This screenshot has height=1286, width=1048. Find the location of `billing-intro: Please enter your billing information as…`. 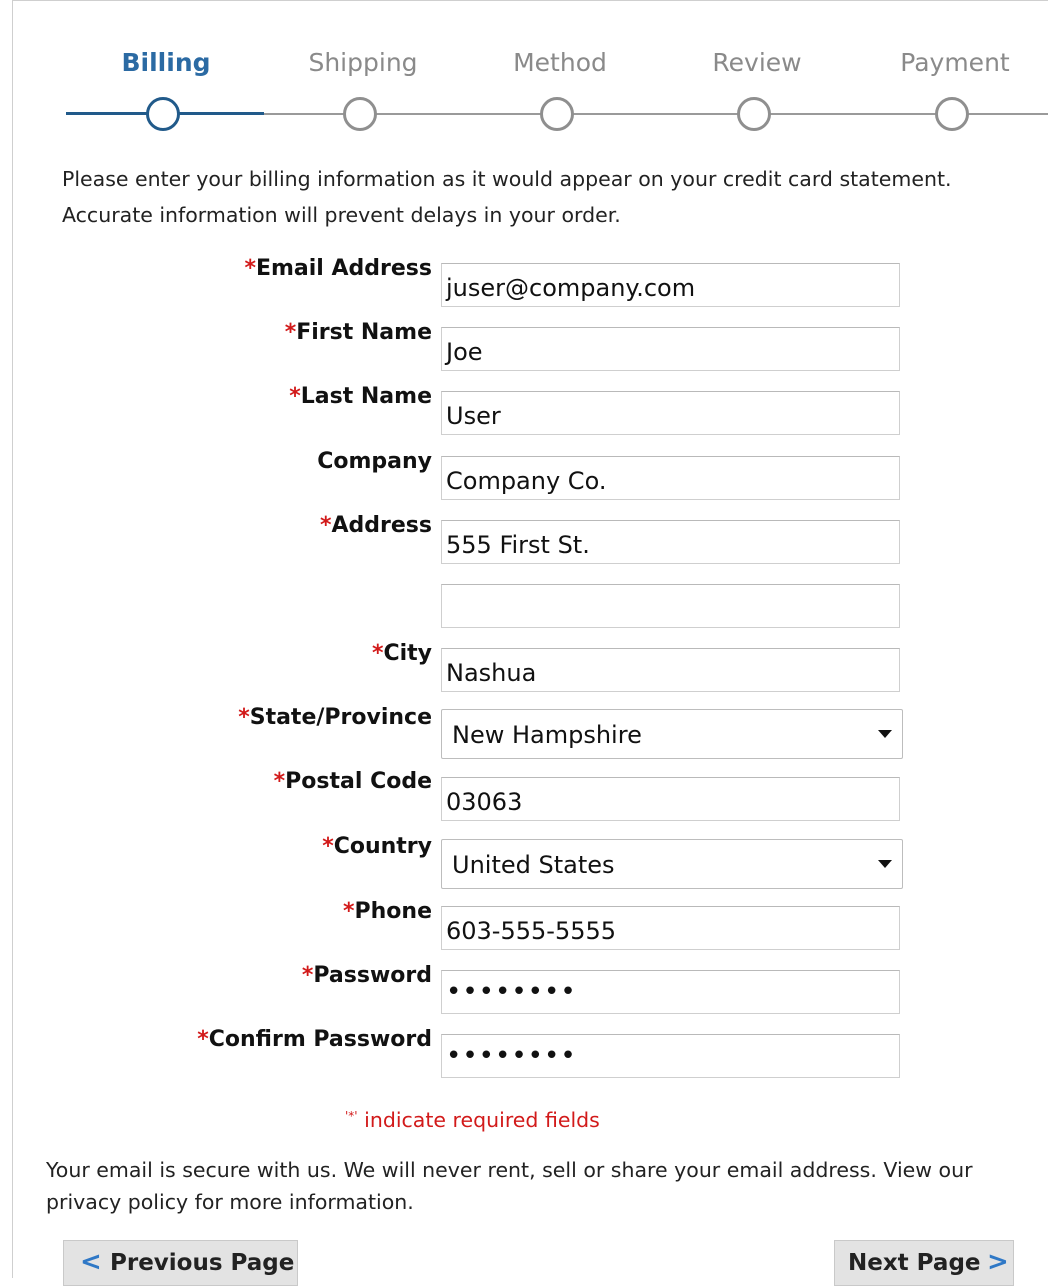

billing-intro: Please enter your billing information as… is located at coordinates (552, 197).